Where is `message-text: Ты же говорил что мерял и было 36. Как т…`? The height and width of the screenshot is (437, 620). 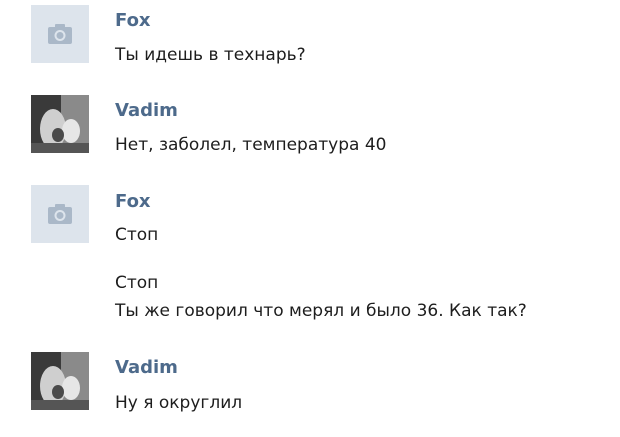 message-text: Ты же говорил что мерял и было 36. Как т… is located at coordinates (321, 311).